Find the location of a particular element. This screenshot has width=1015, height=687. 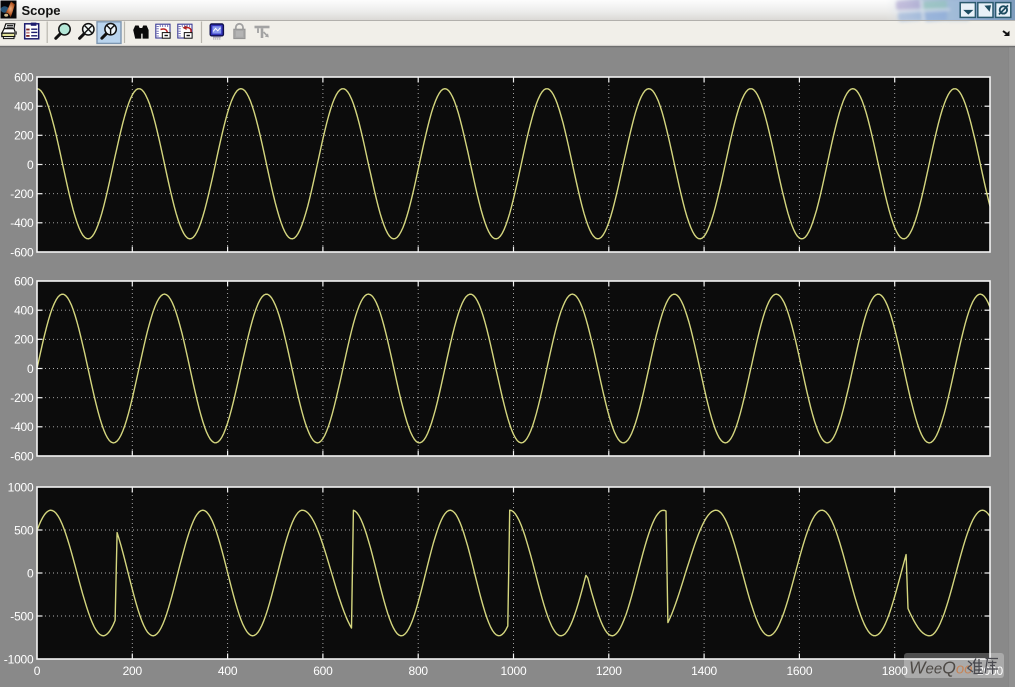

svg-text: 1800 is located at coordinates (895, 671).